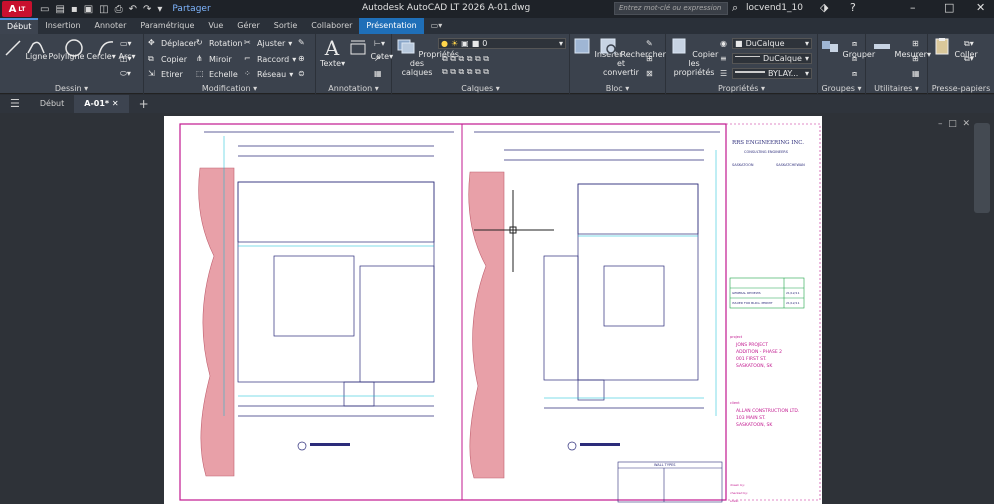  I want to click on erase-icon: ✎, so click(301, 42).